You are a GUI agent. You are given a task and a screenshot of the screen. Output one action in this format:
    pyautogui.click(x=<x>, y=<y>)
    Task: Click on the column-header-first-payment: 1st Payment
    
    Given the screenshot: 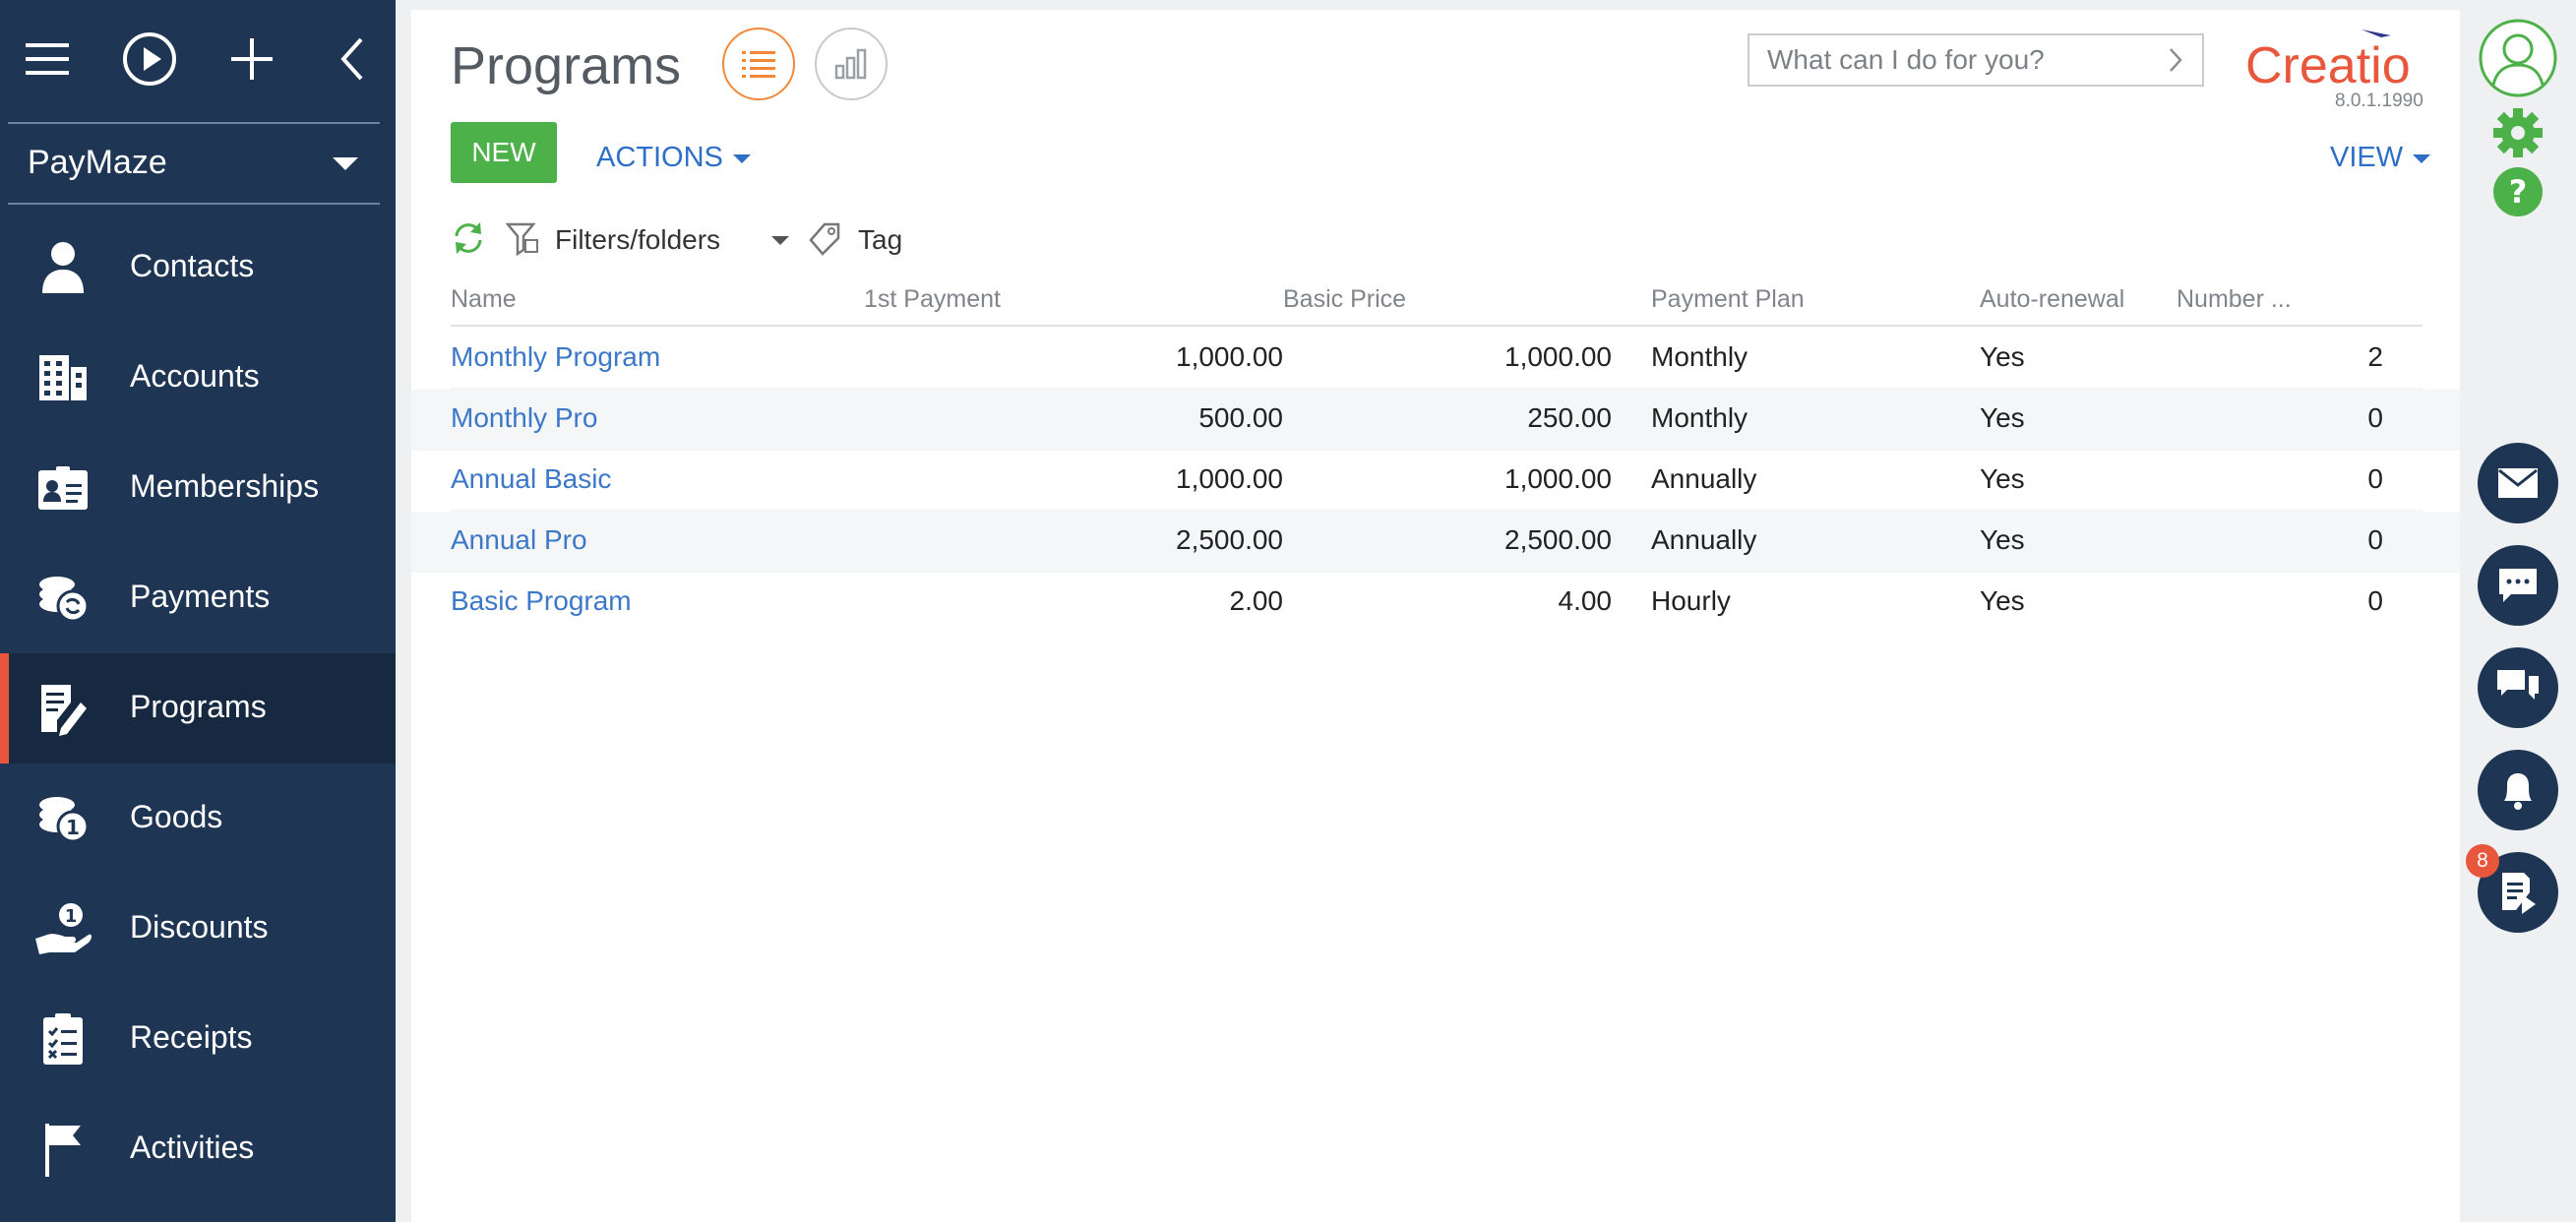 What is the action you would take?
    pyautogui.click(x=1073, y=300)
    